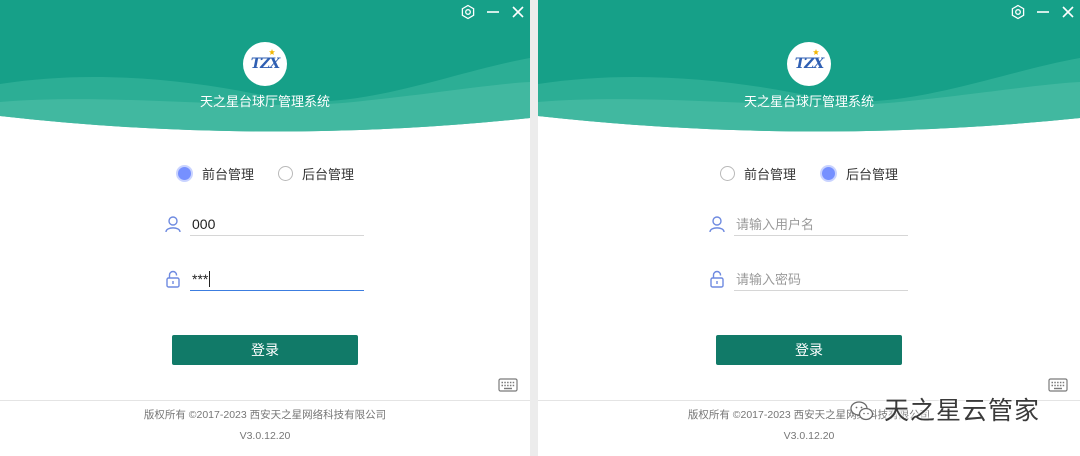  Describe the element at coordinates (962, 411) in the screenshot. I see `watermark-text: 天之星云管家` at that location.